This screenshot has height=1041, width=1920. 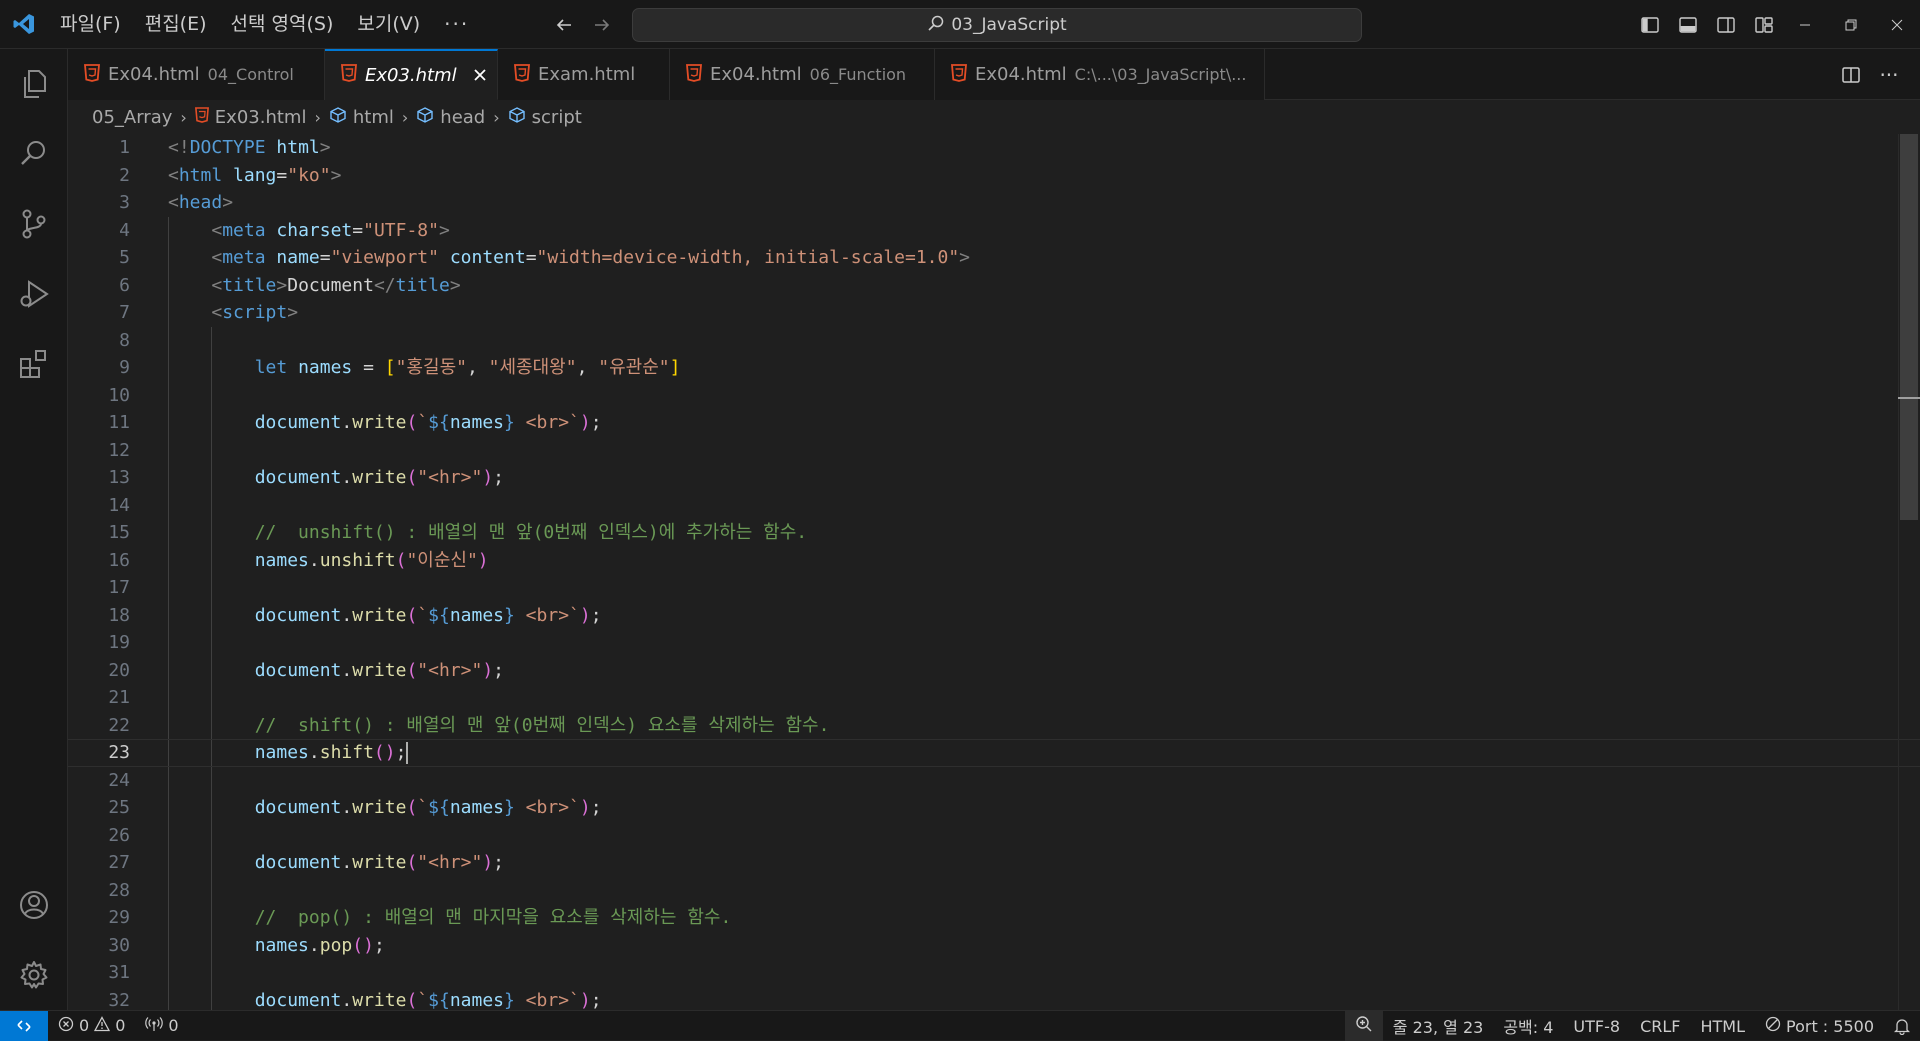 What do you see at coordinates (994, 423) in the screenshot?
I see `code-line: 11 document.write(`${names} <br>`);` at bounding box center [994, 423].